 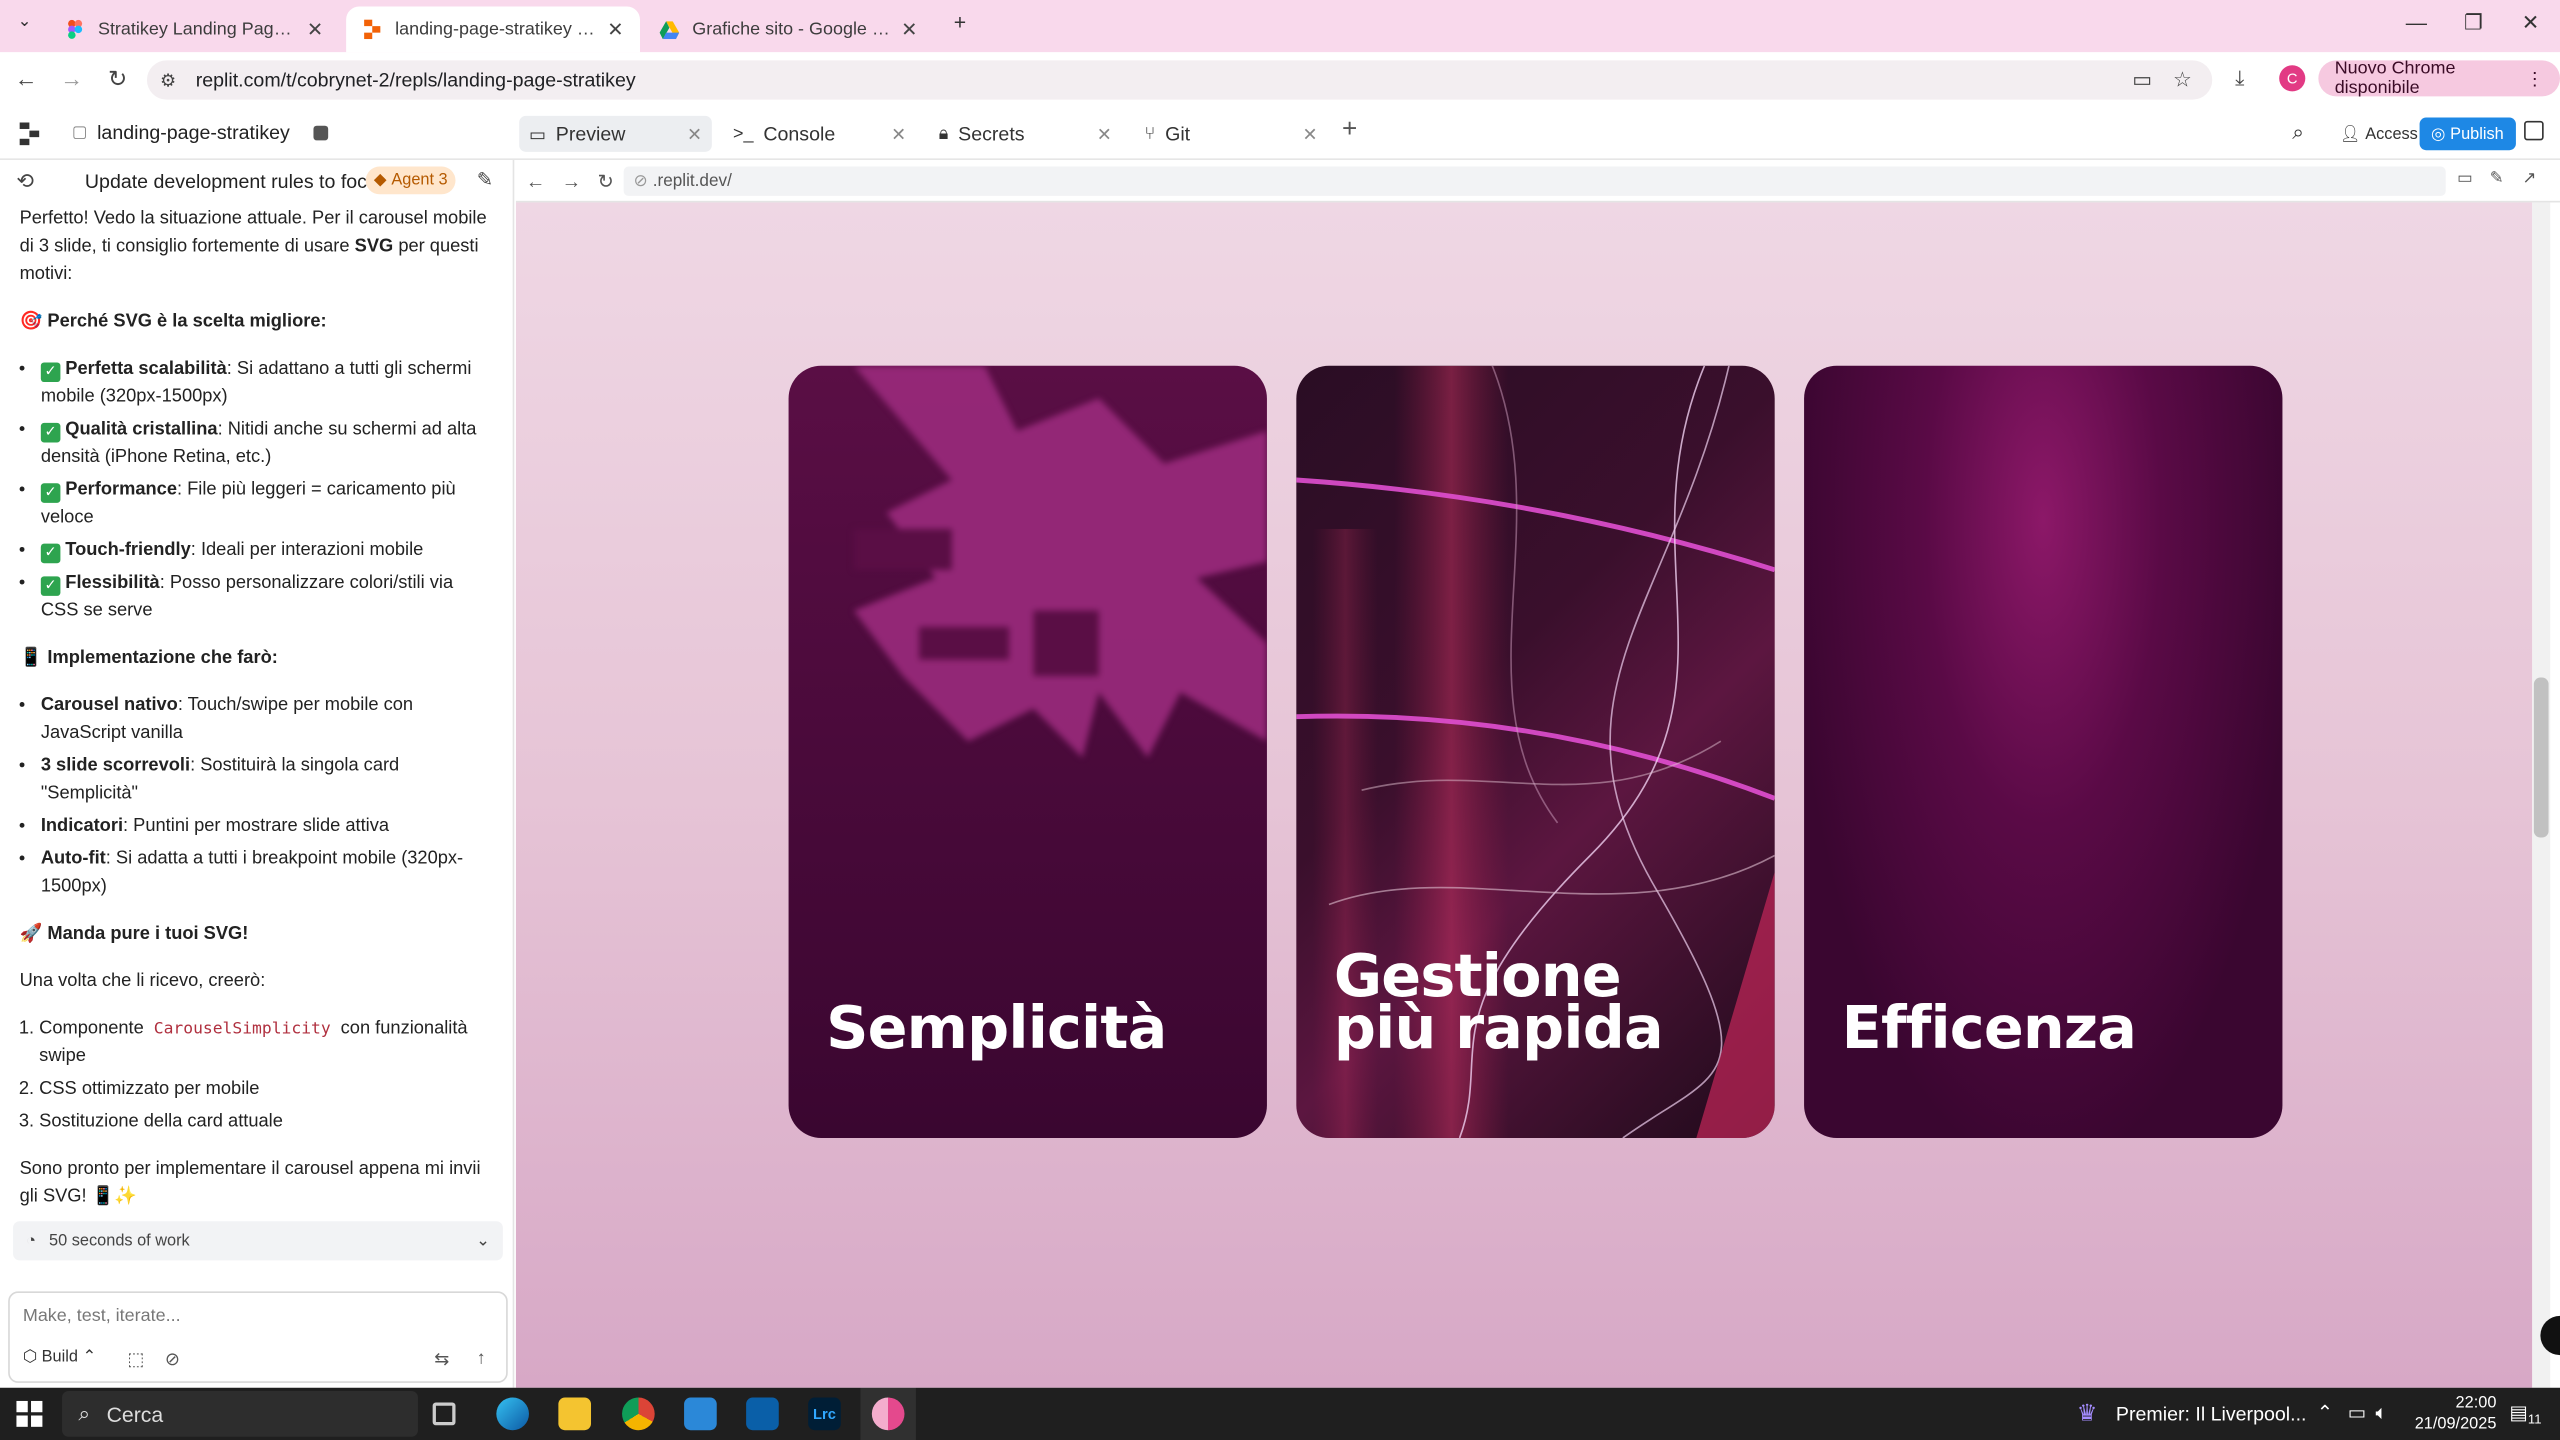 What do you see at coordinates (2467, 134) in the screenshot?
I see `publish-button: ◎ Publish` at bounding box center [2467, 134].